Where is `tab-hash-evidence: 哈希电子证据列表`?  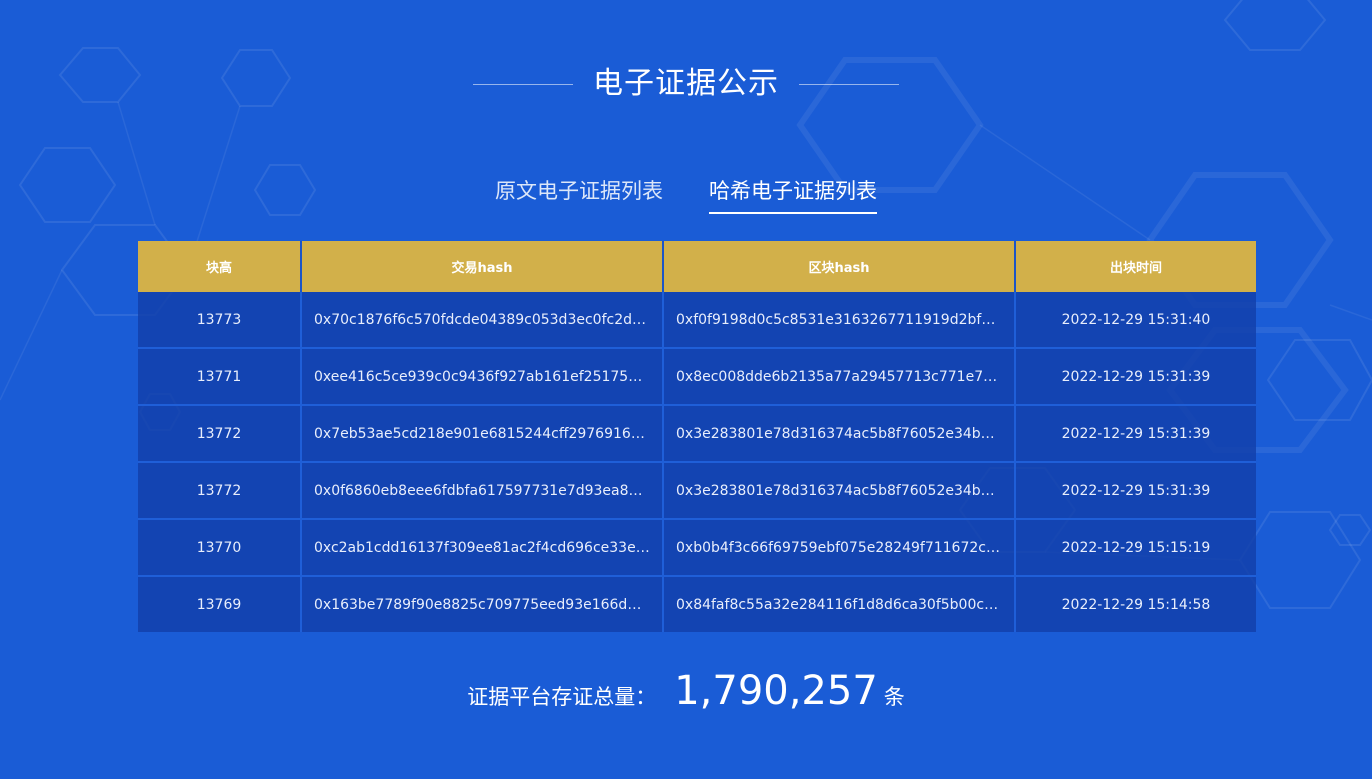
tab-hash-evidence: 哈希电子证据列表 is located at coordinates (793, 193).